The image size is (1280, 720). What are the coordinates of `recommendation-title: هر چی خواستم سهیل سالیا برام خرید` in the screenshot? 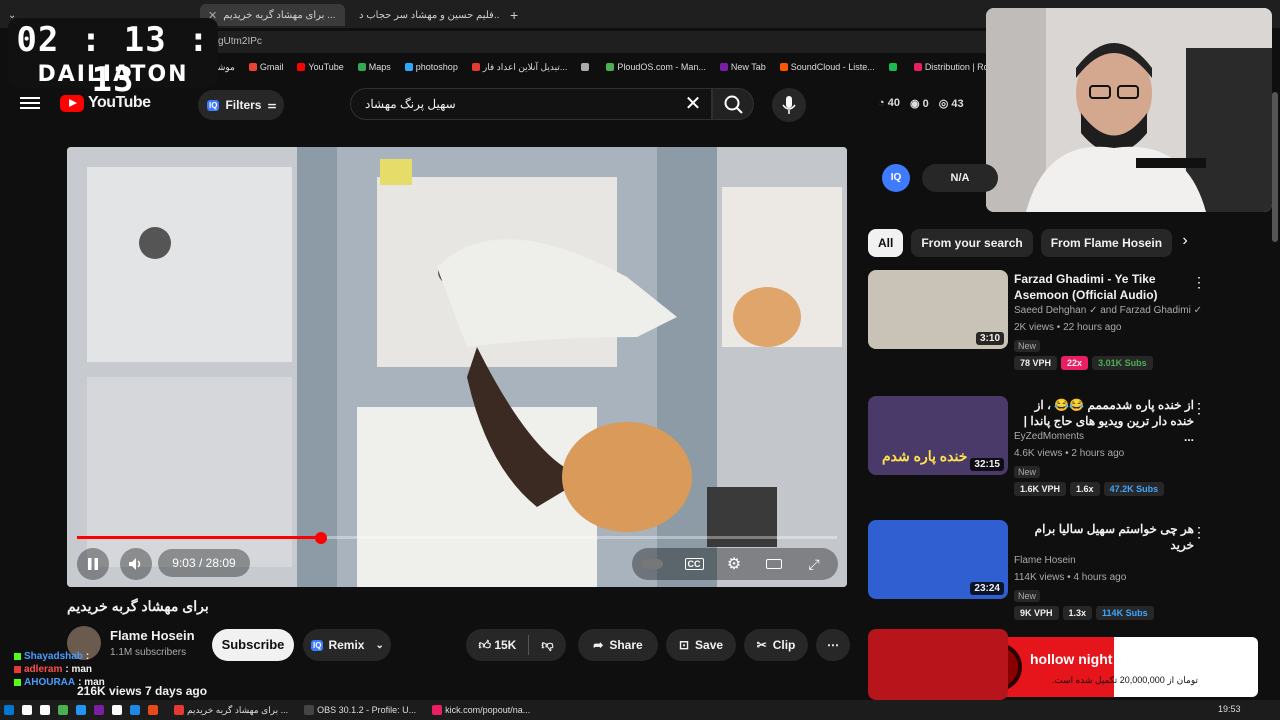 It's located at (1104, 537).